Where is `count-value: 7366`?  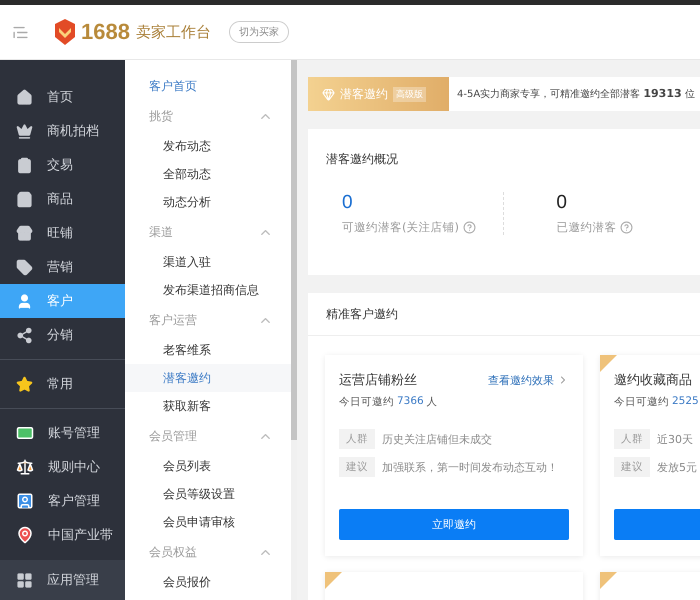
count-value: 7366 is located at coordinates (410, 402).